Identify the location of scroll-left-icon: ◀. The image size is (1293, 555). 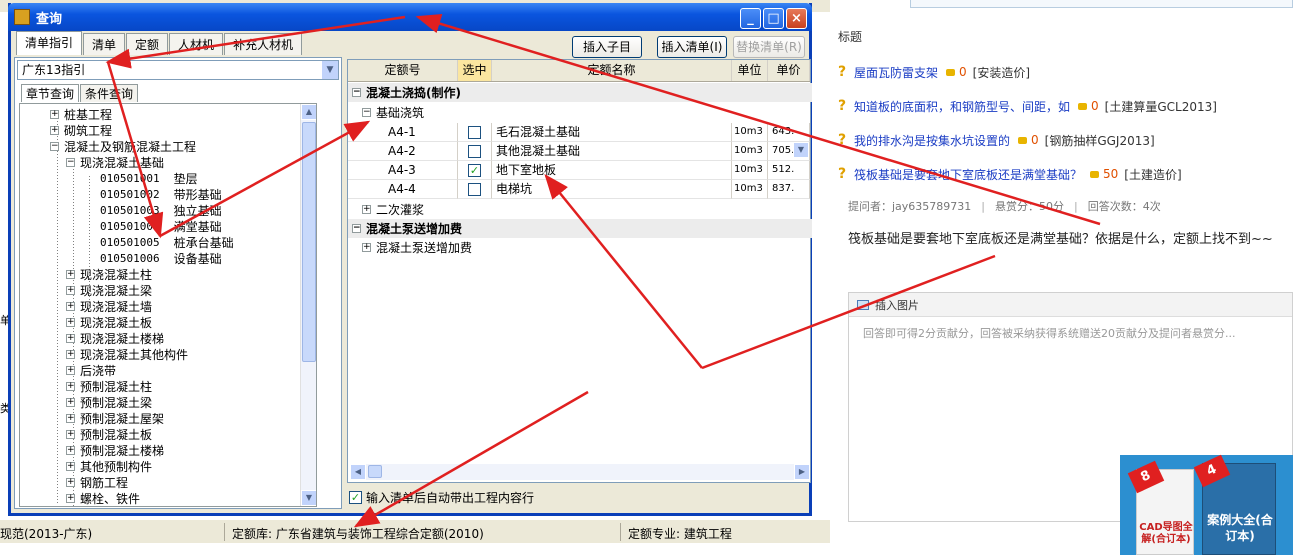
(358, 472).